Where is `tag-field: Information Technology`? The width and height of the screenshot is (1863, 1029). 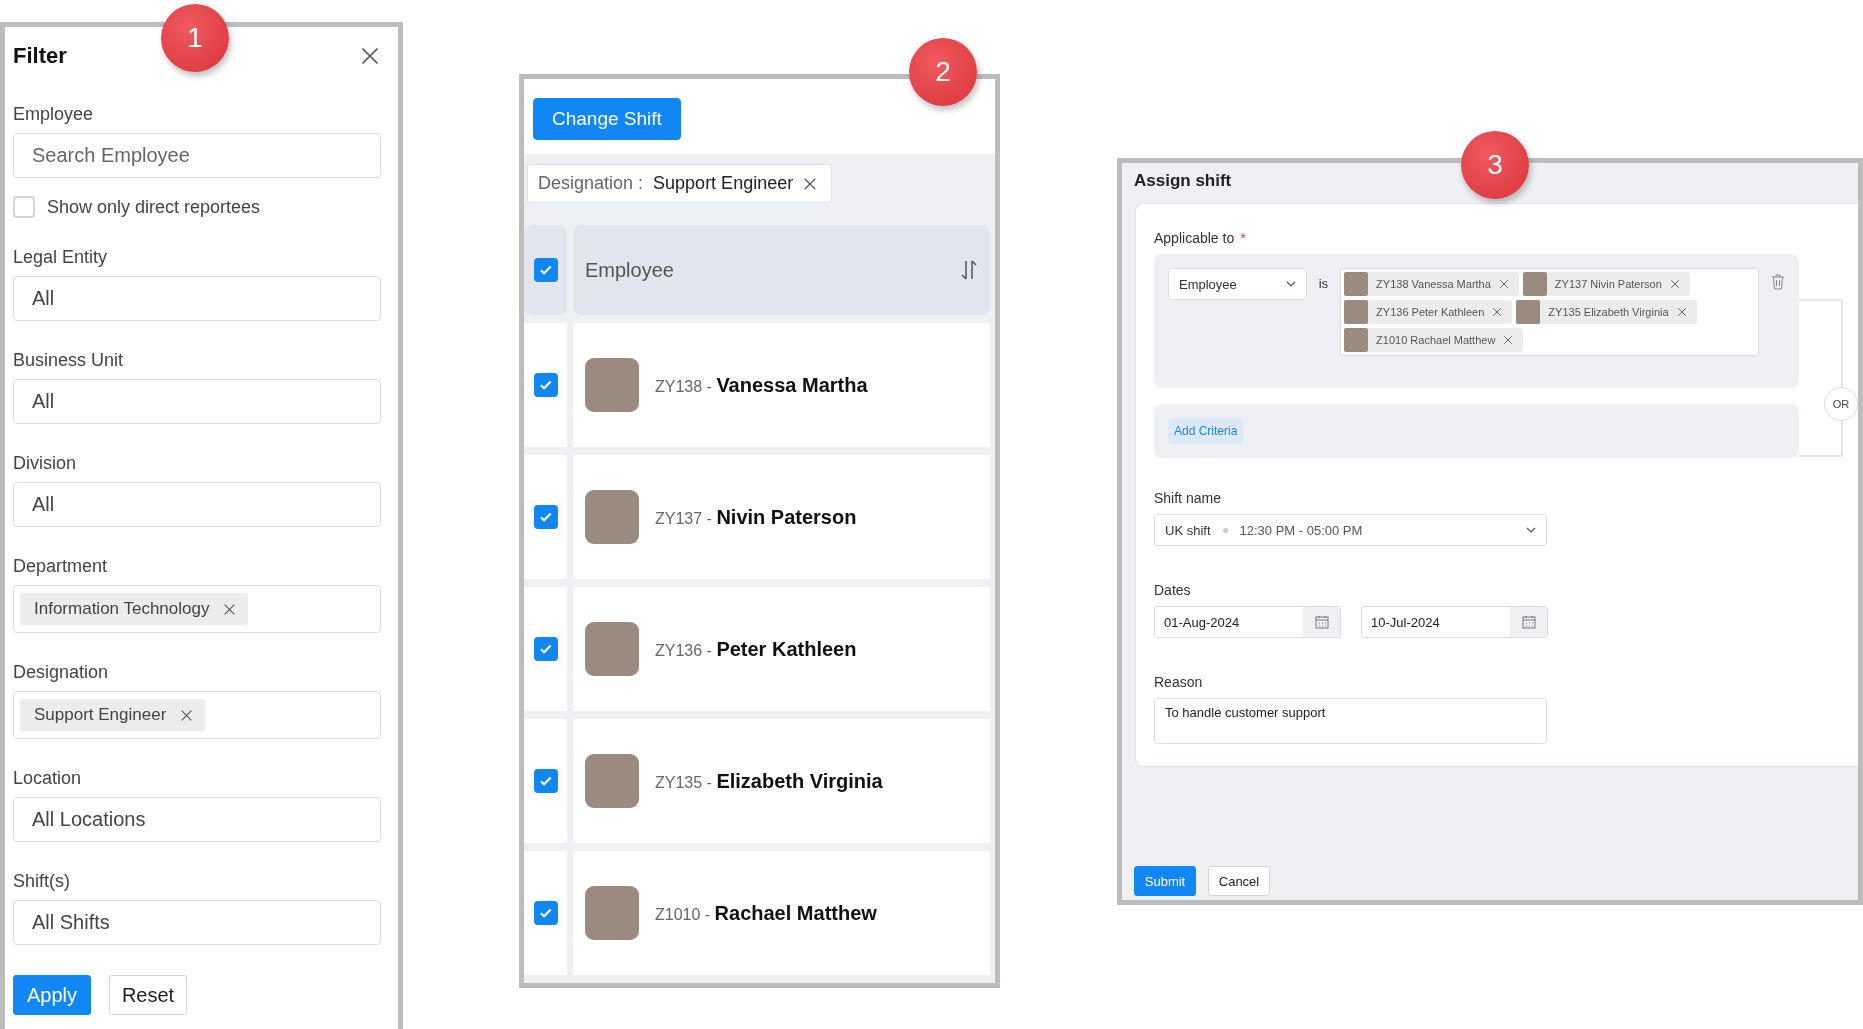 tag-field: Information Technology is located at coordinates (197, 609).